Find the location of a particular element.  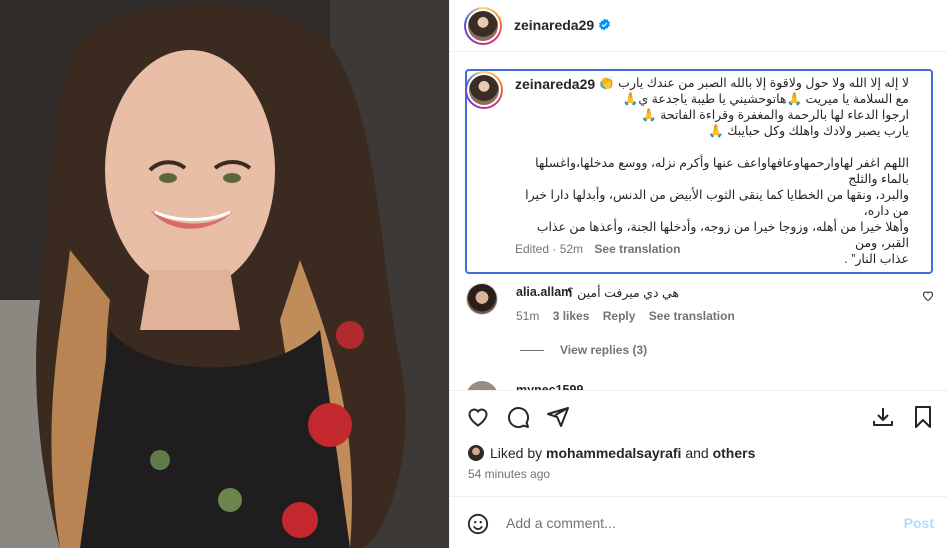

liked-by-and: and is located at coordinates (697, 453).